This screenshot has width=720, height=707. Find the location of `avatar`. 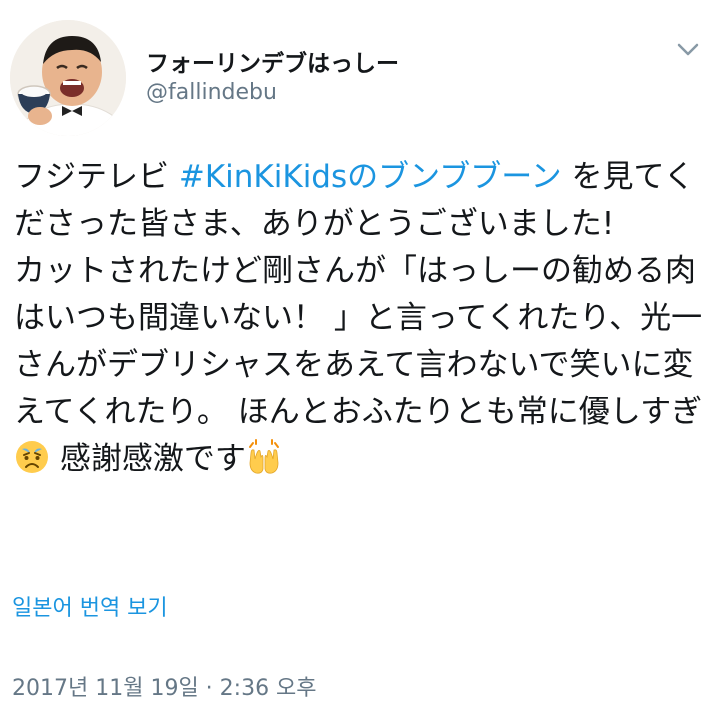

avatar is located at coordinates (68, 78).